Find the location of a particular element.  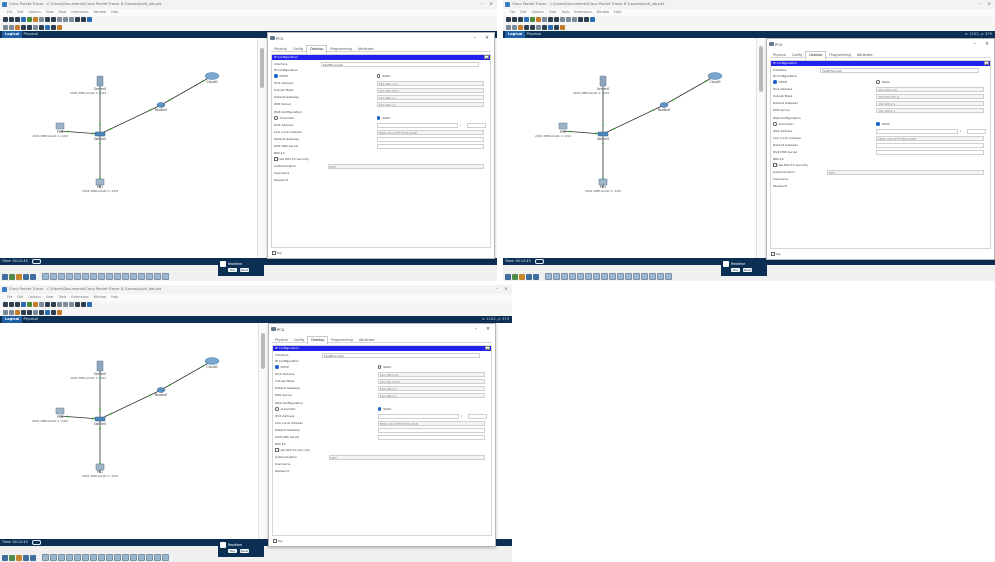

save-icon is located at coordinates (17, 304).